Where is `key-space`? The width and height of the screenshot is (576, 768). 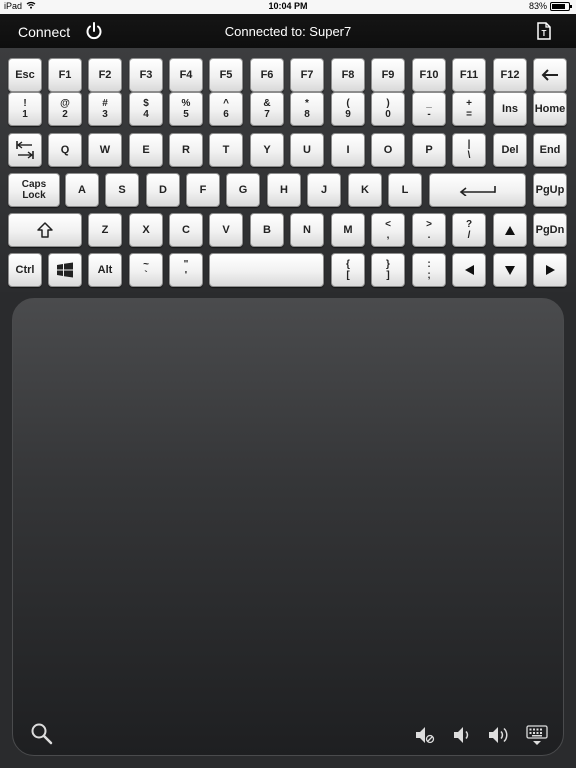 key-space is located at coordinates (266, 270).